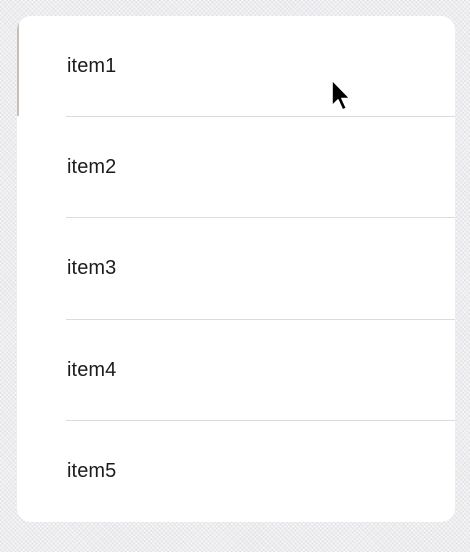 This screenshot has height=552, width=470. Describe the element at coordinates (92, 470) in the screenshot. I see `list-item-label: item5` at that location.